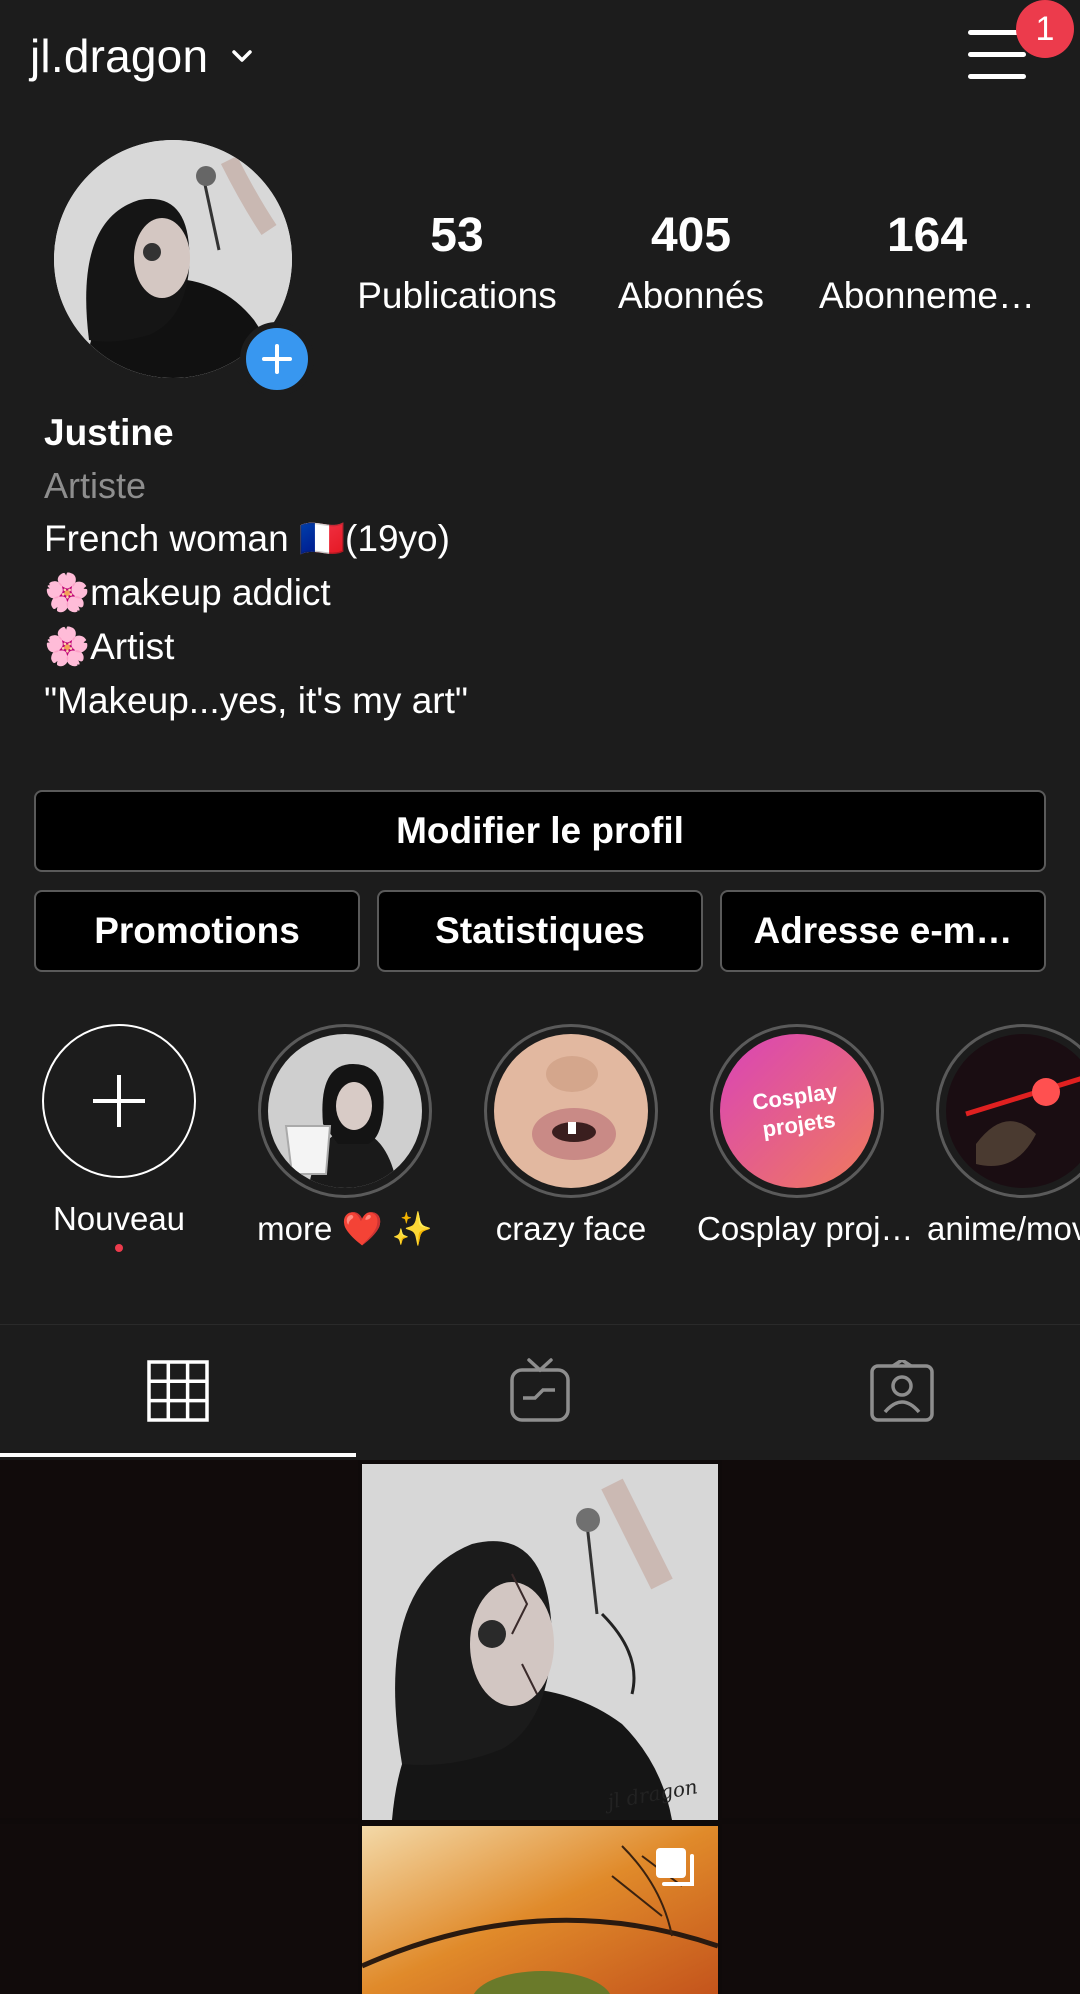 Image resolution: width=1080 pixels, height=1994 pixels. What do you see at coordinates (675, 1867) in the screenshot?
I see `multi-photo-icon` at bounding box center [675, 1867].